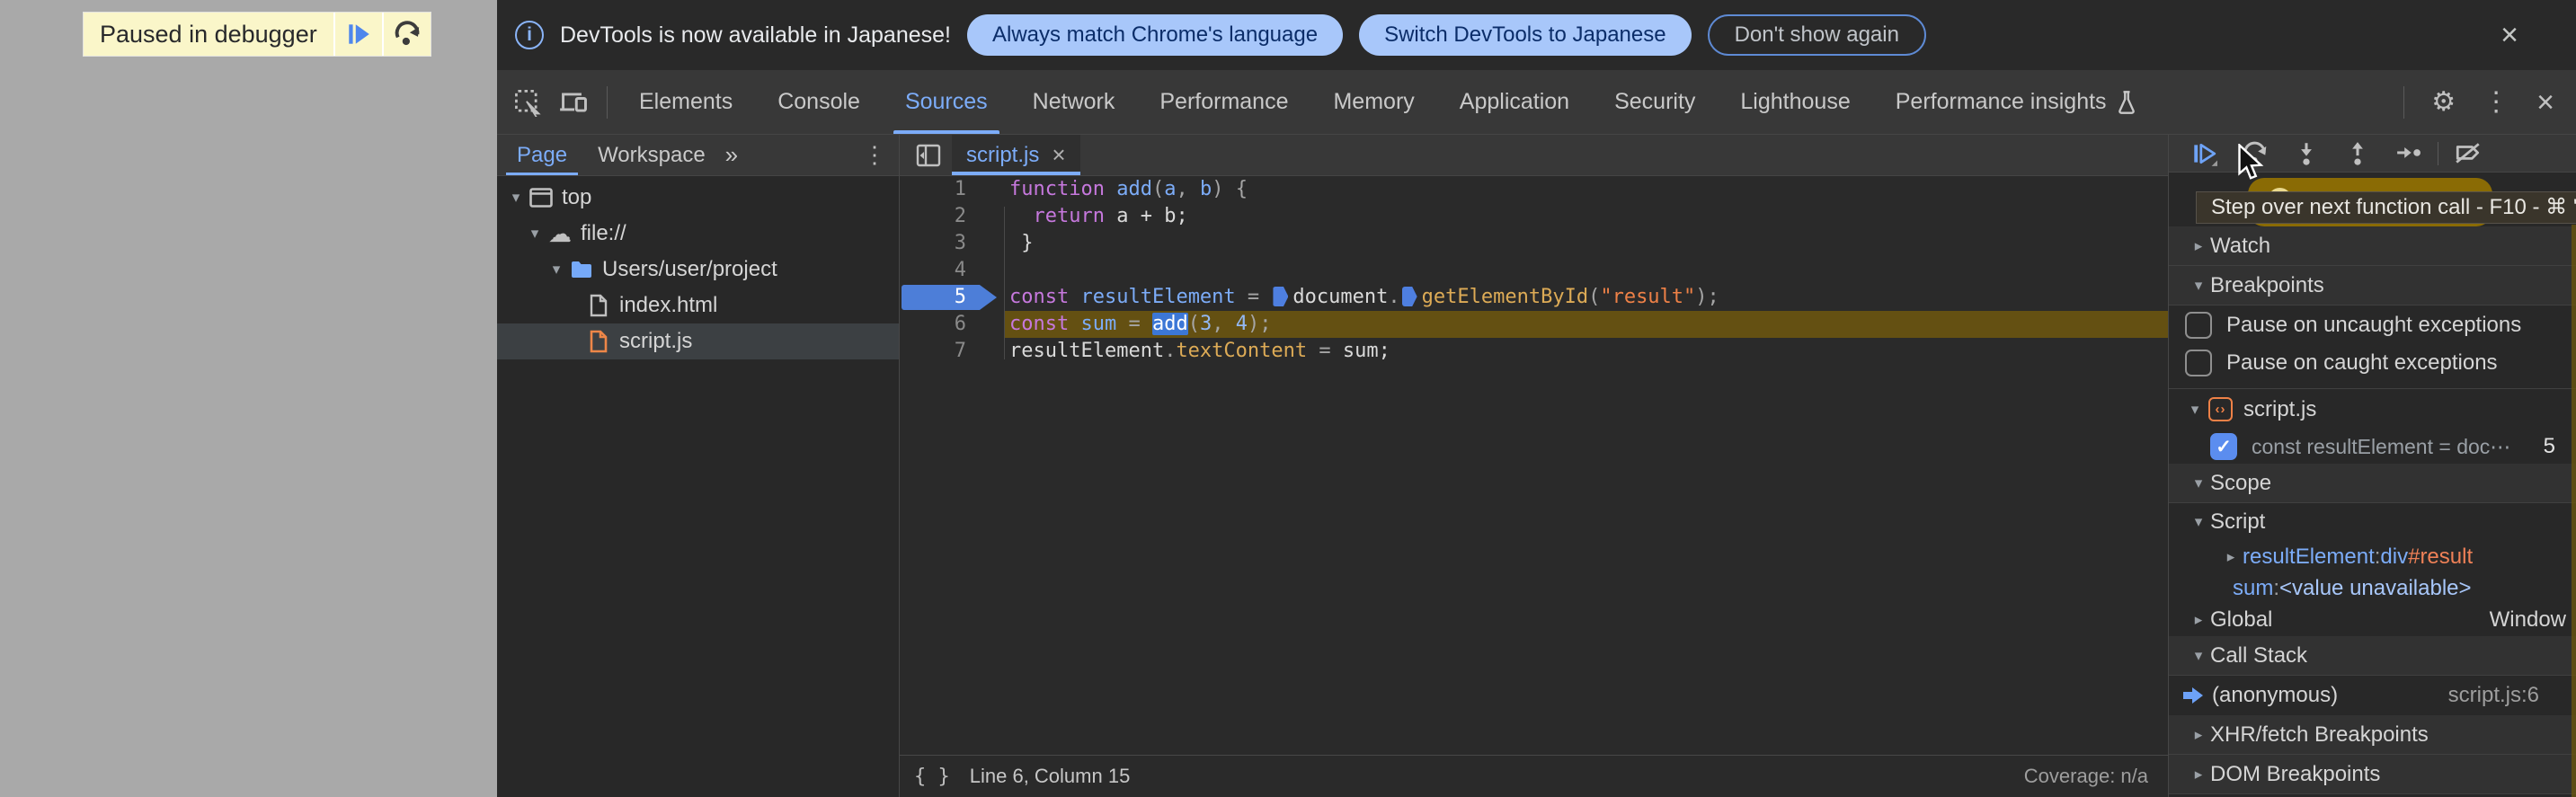  Describe the element at coordinates (952, 351) in the screenshot. I see `line-number: 7` at that location.